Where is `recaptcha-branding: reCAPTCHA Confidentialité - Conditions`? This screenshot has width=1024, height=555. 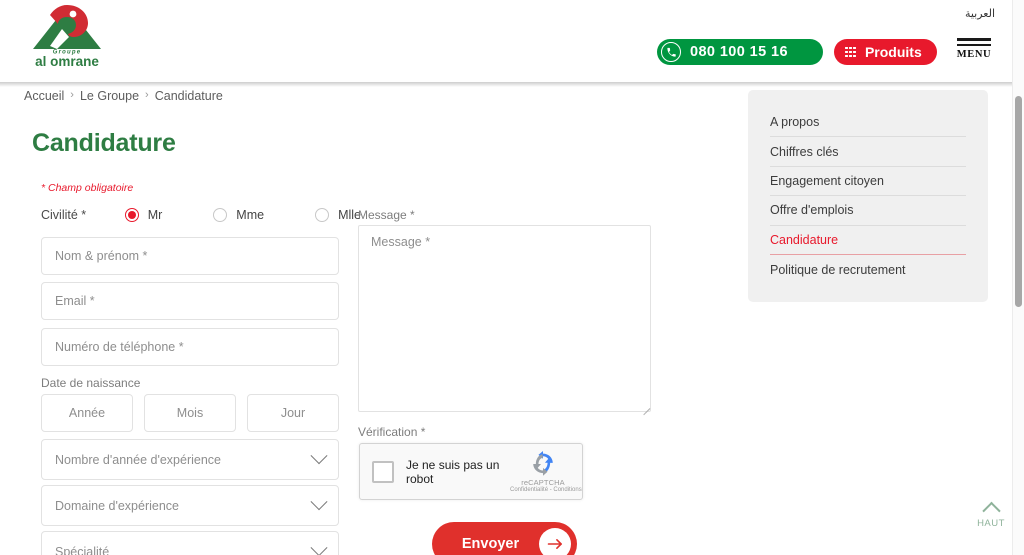
recaptcha-branding: reCAPTCHA Confidentialité - Conditions is located at coordinates (546, 471).